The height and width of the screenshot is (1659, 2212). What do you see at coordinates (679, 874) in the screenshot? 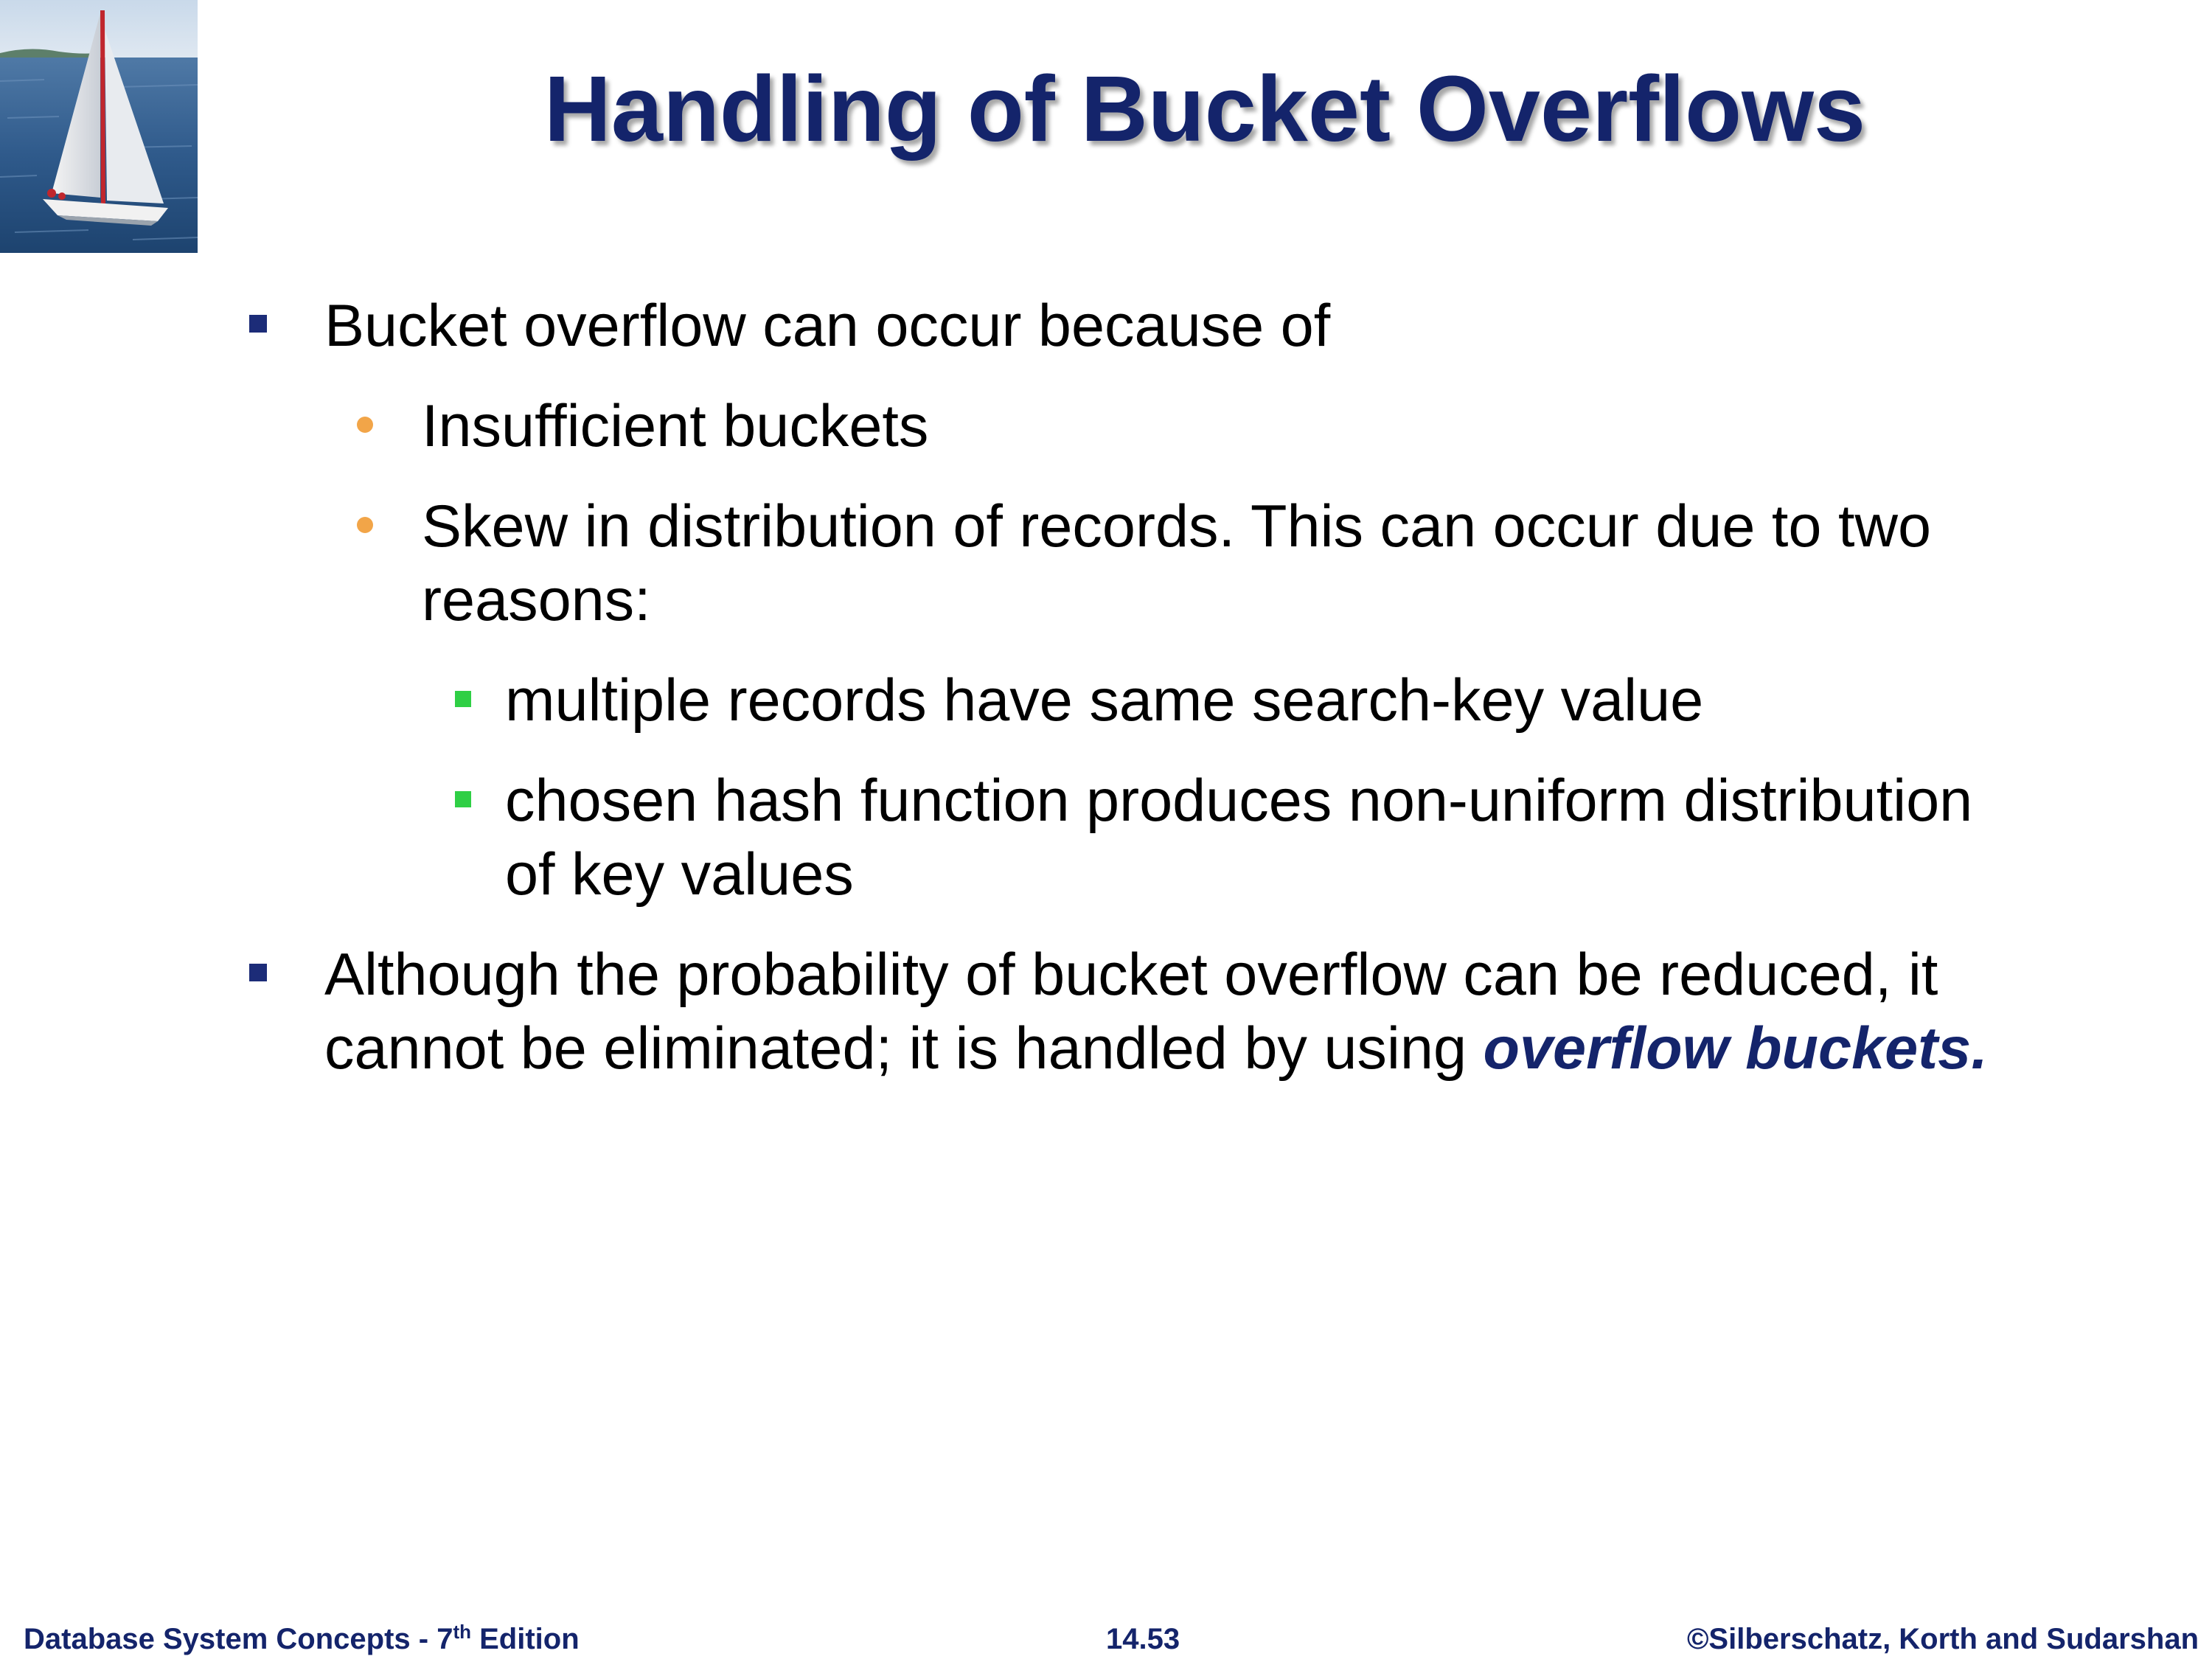
I see `sub-sub-bullet-text-continued: of key values` at bounding box center [679, 874].